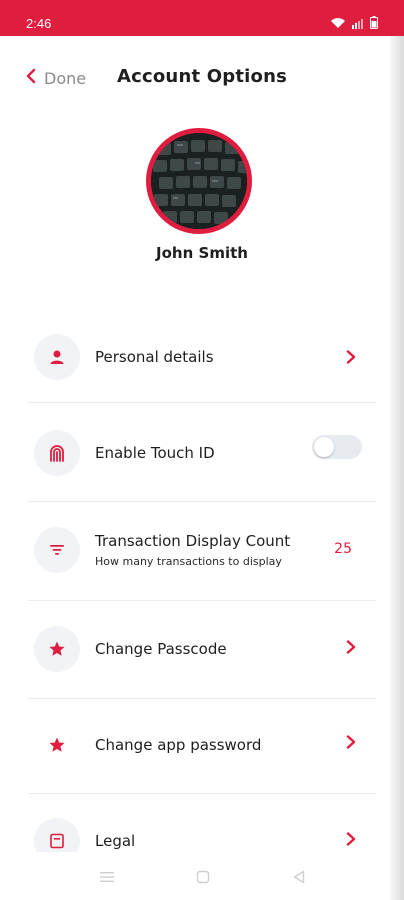 The image size is (404, 900). What do you see at coordinates (115, 841) in the screenshot?
I see `legal-label: Legal` at bounding box center [115, 841].